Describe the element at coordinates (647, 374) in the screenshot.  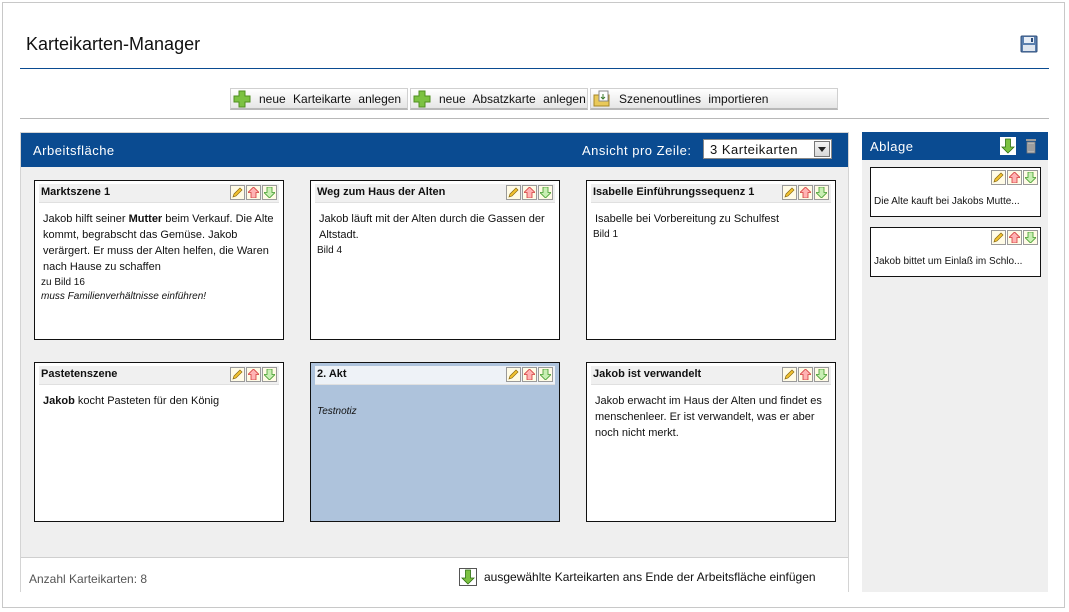
I see `card-title: Jakob ist verwandelt` at that location.